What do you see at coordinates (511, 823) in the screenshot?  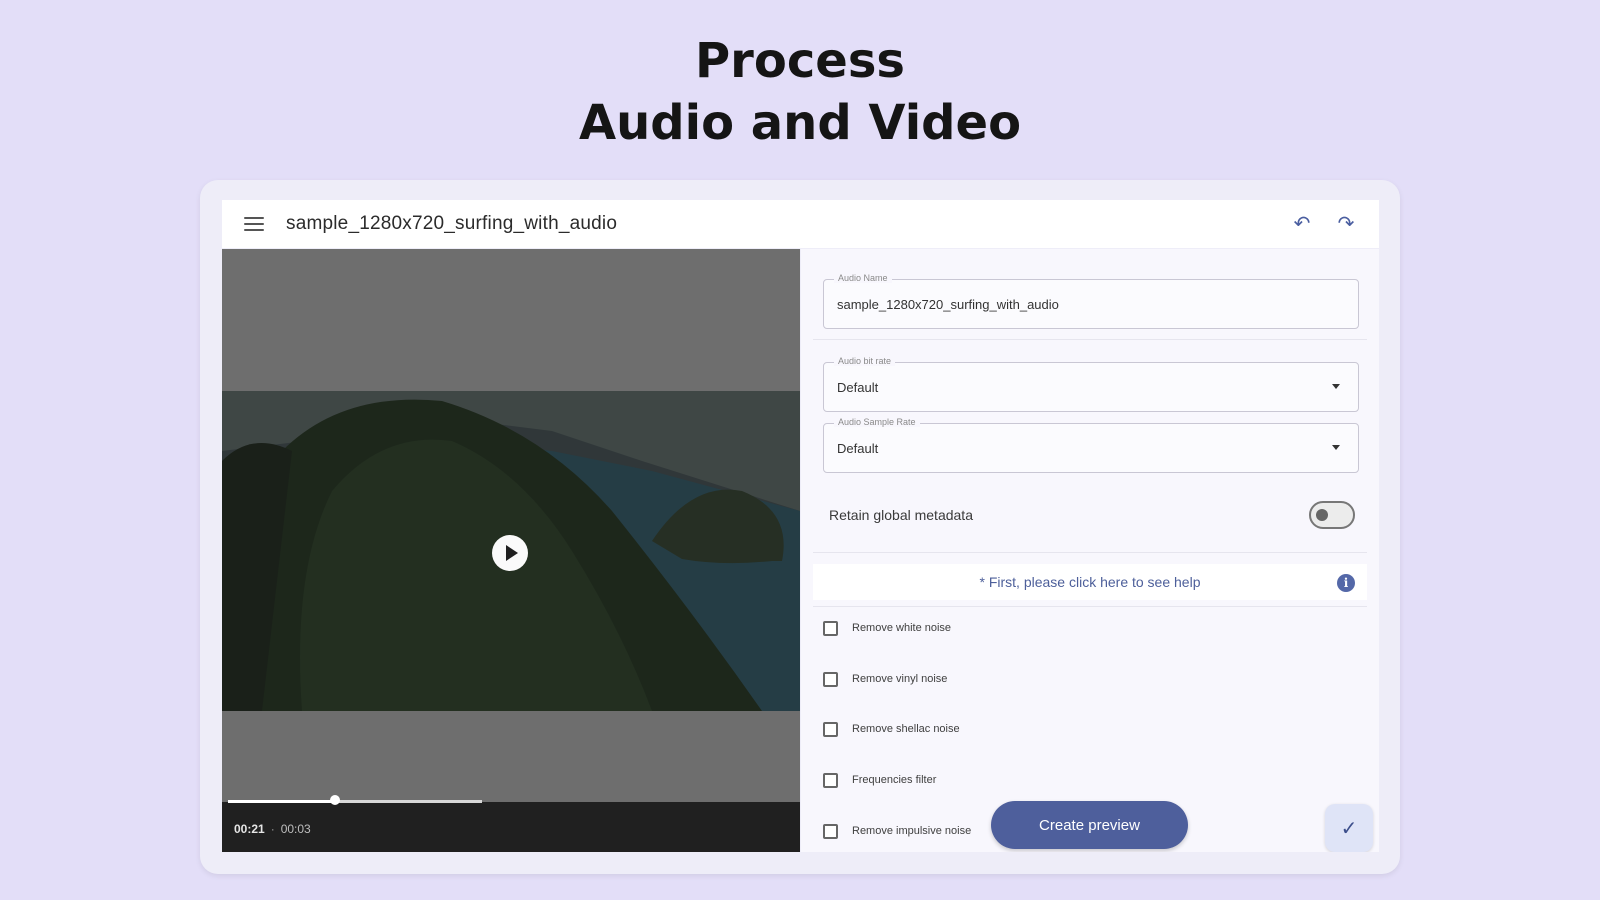 I see `player-controls: 00:21 · 00:03` at bounding box center [511, 823].